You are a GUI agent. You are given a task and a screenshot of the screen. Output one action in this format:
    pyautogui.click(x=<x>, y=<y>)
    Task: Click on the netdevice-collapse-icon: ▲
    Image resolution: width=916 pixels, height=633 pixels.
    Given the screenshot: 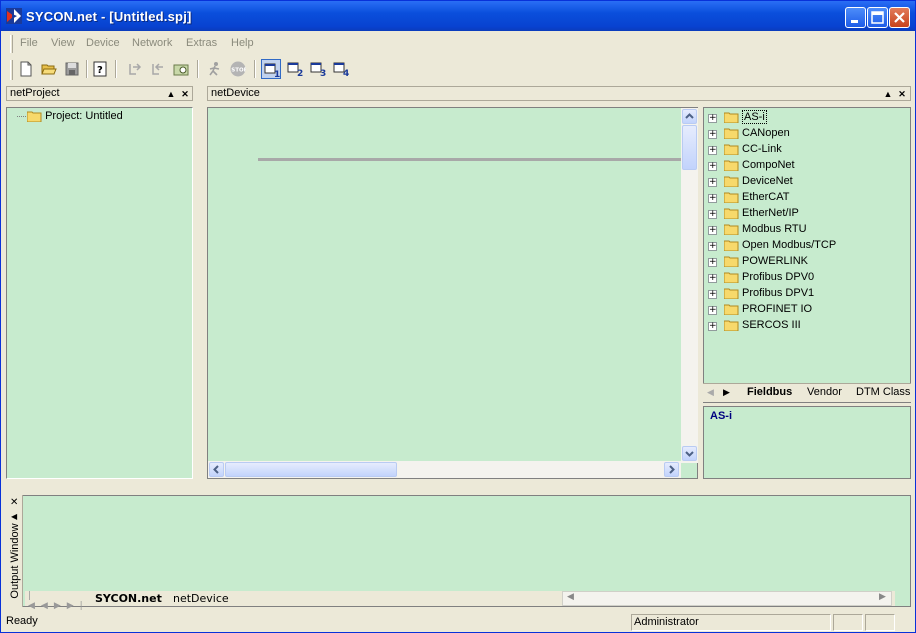 What is the action you would take?
    pyautogui.click(x=888, y=94)
    